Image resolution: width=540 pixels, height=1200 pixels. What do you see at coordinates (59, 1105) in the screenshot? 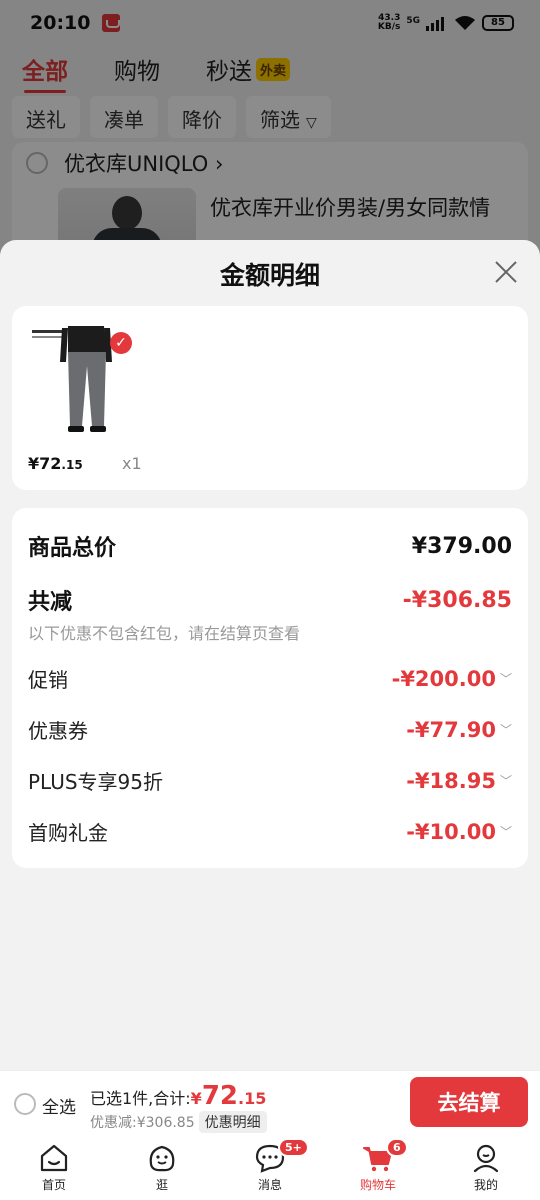
I see `select-all-label: 全选` at bounding box center [59, 1105].